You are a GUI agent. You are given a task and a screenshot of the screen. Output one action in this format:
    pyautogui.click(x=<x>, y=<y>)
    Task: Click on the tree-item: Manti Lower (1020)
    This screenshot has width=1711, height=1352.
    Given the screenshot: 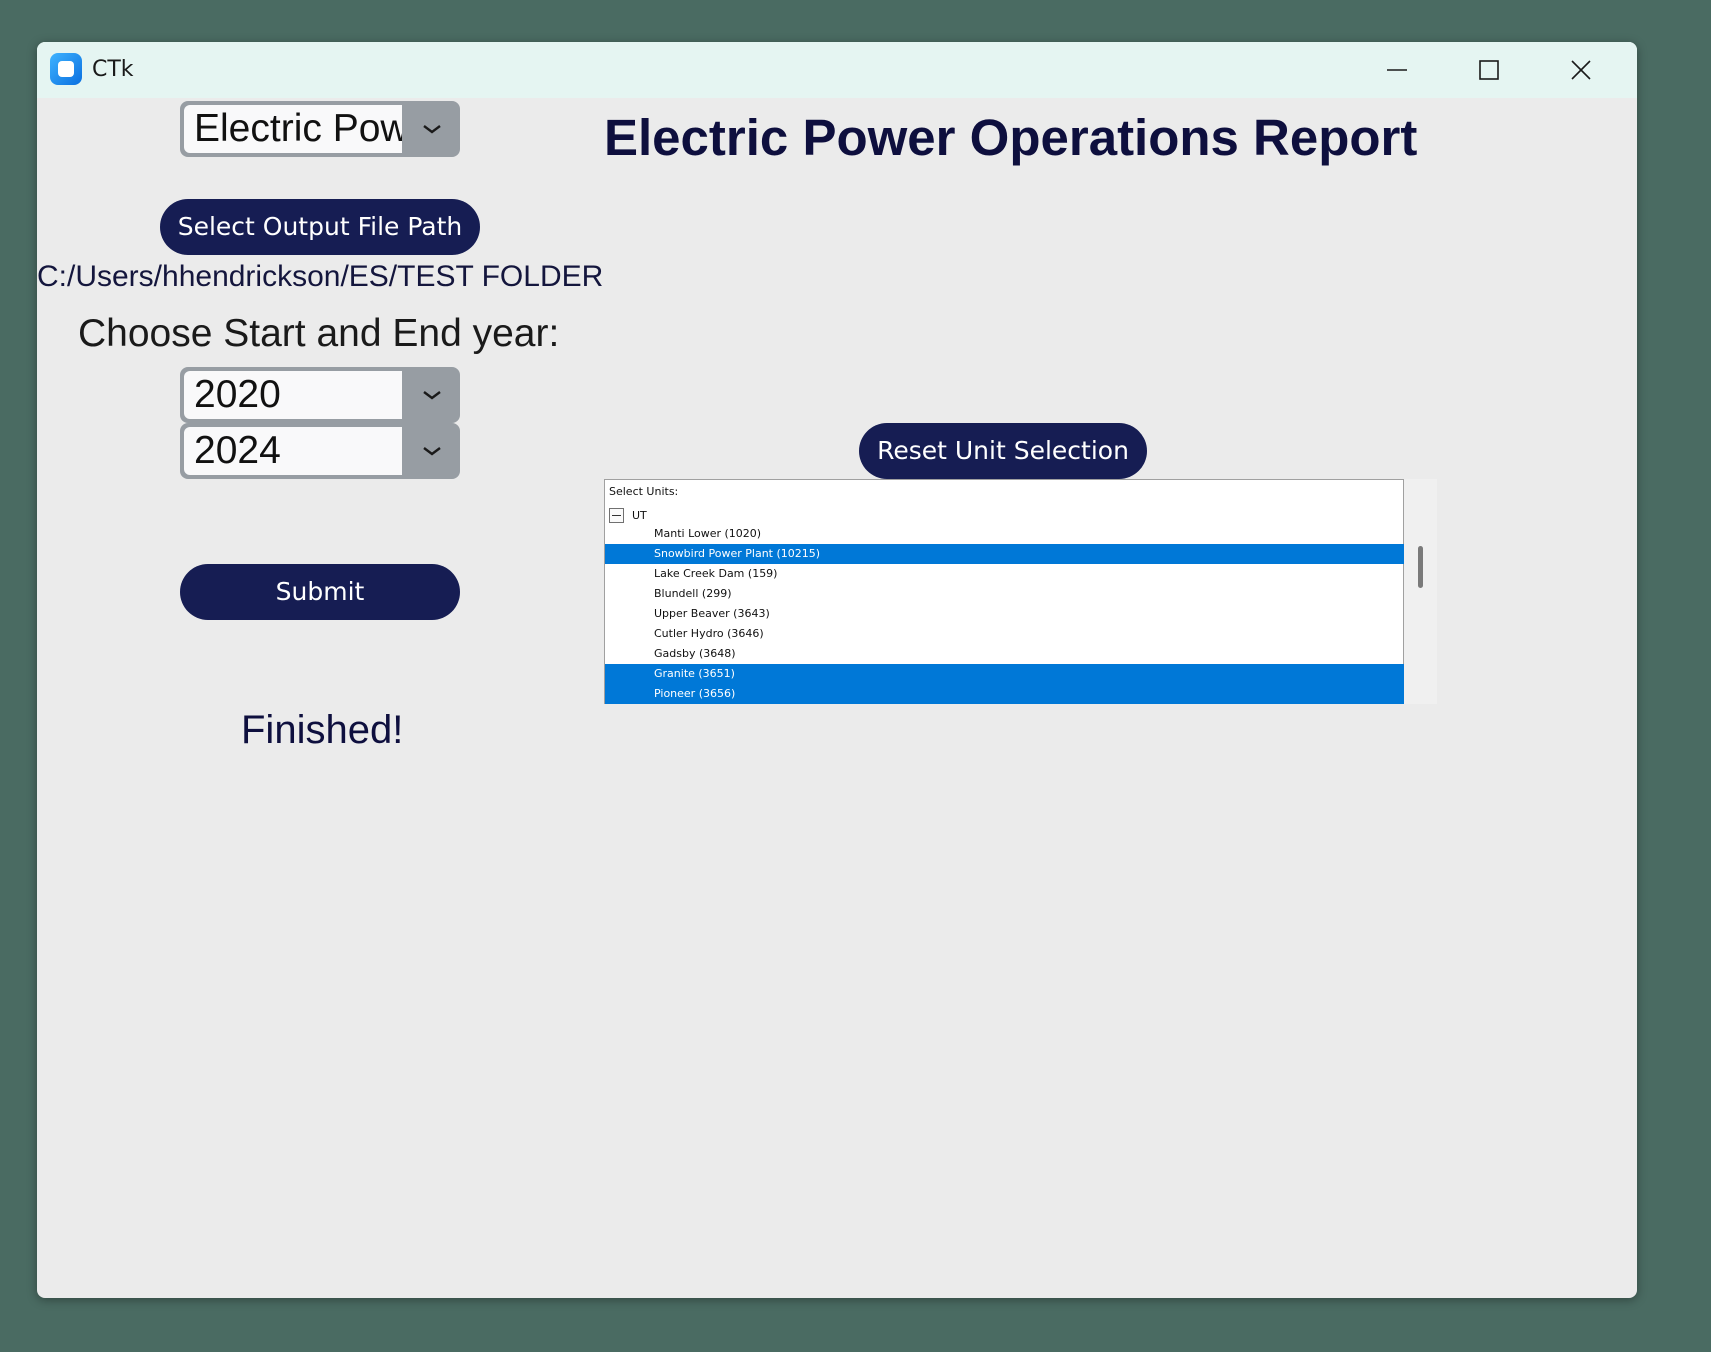 What is the action you would take?
    pyautogui.click(x=1004, y=534)
    